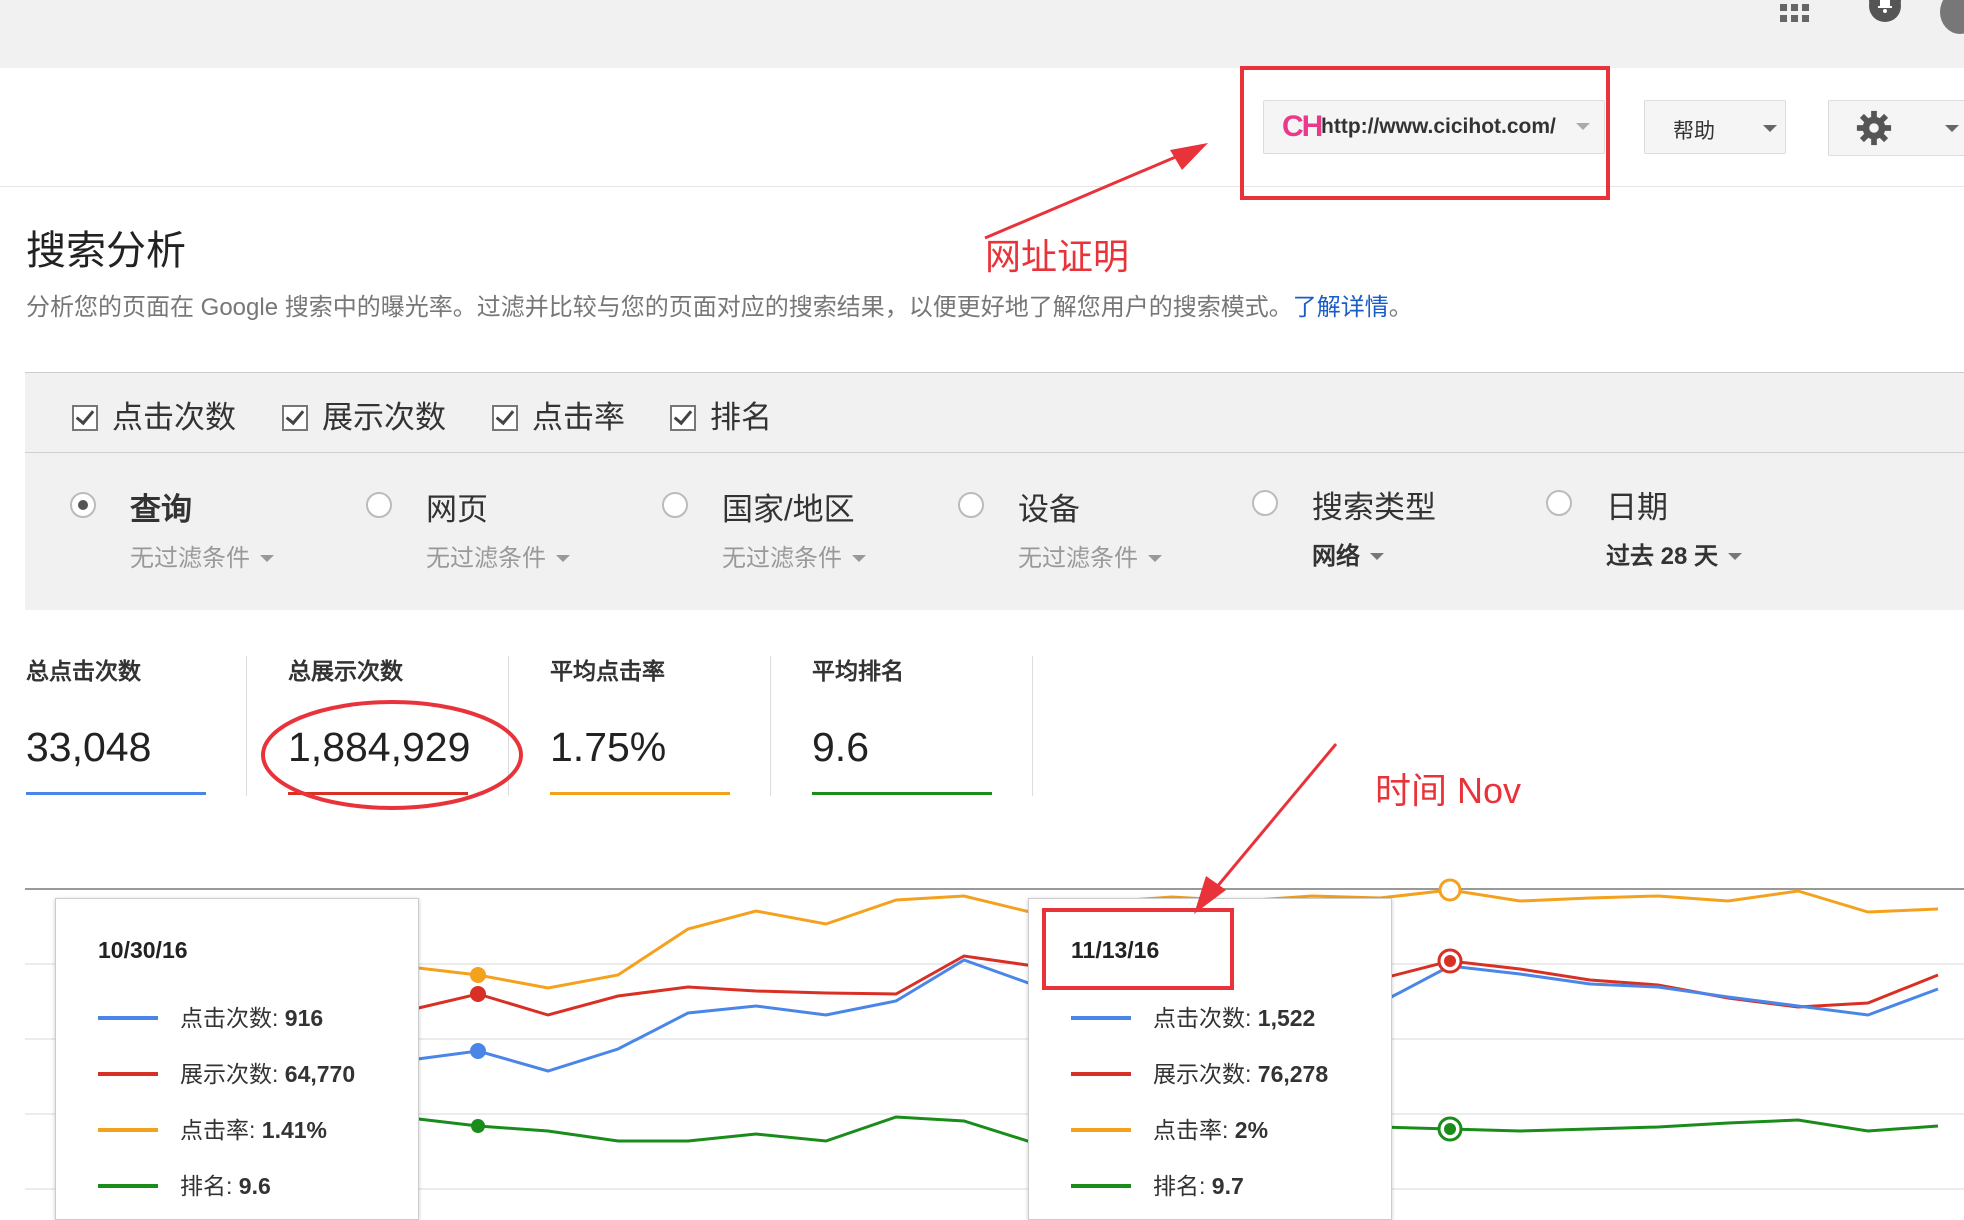 The height and width of the screenshot is (1220, 1964). What do you see at coordinates (1157, 1183) in the screenshot?
I see `tooltip-row-position: 排名: 9.7` at bounding box center [1157, 1183].